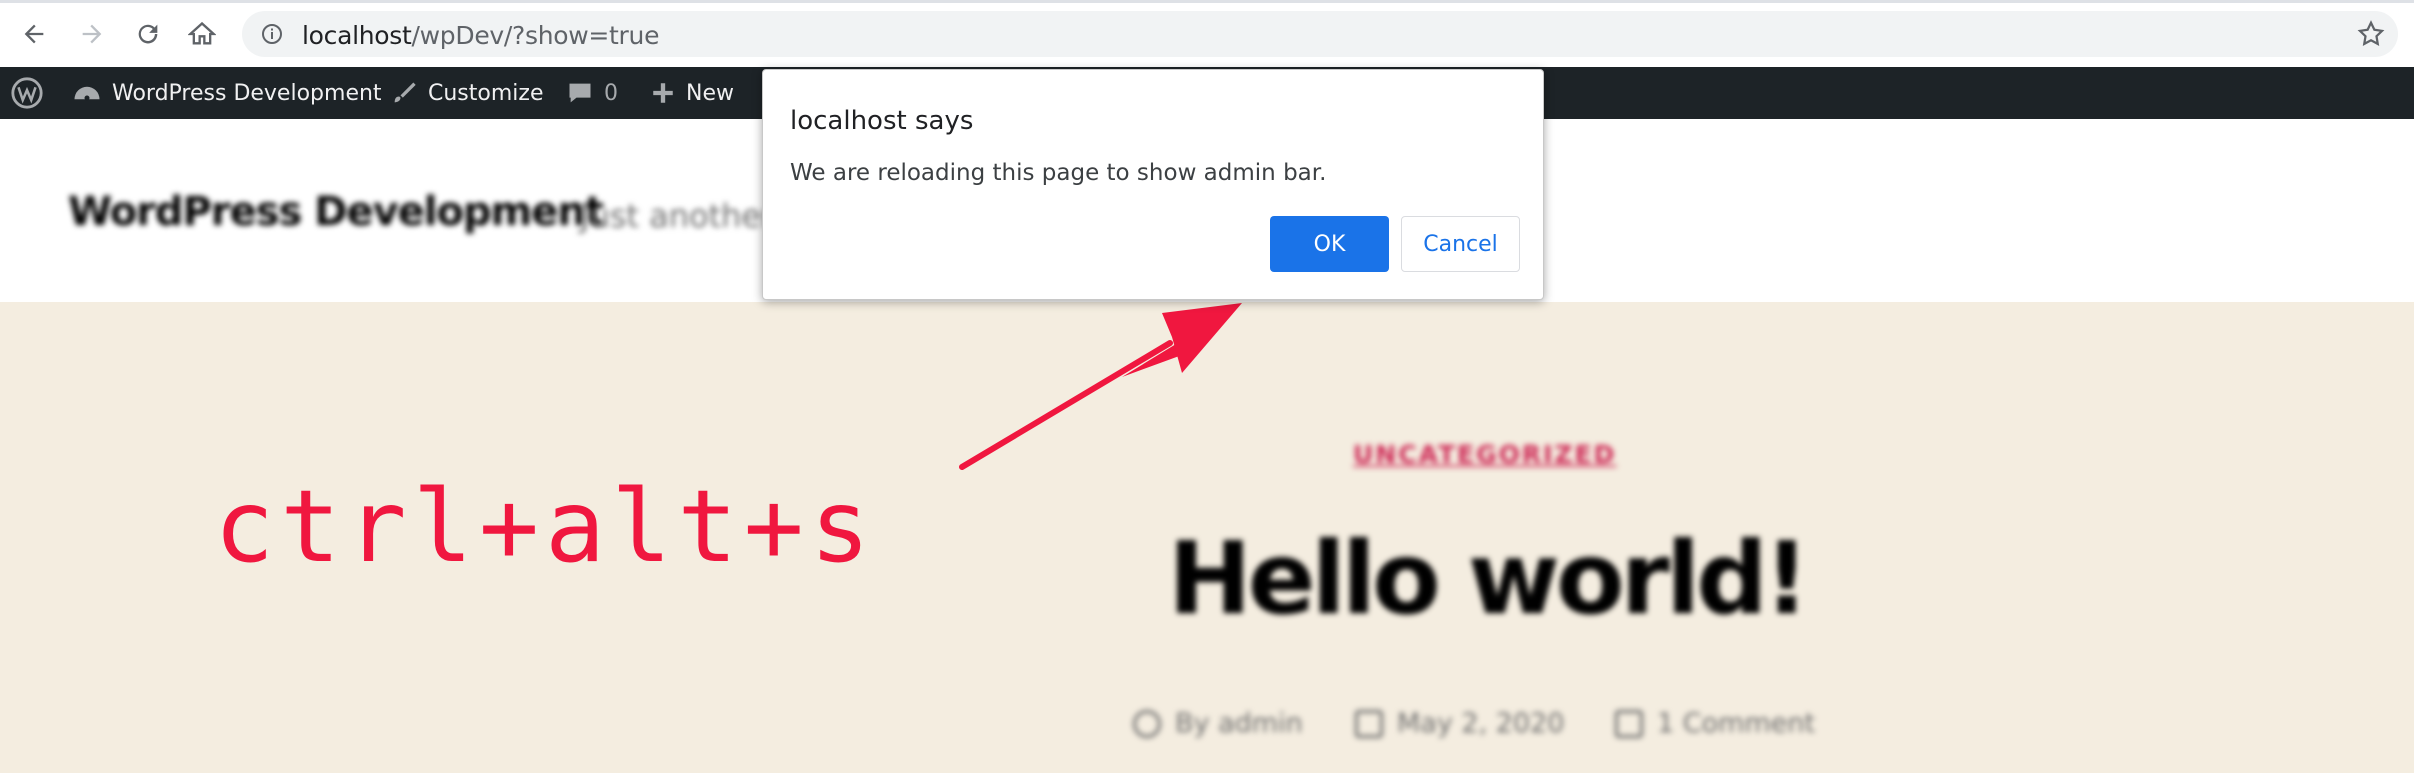  I want to click on comment-bubble-icon, so click(580, 93).